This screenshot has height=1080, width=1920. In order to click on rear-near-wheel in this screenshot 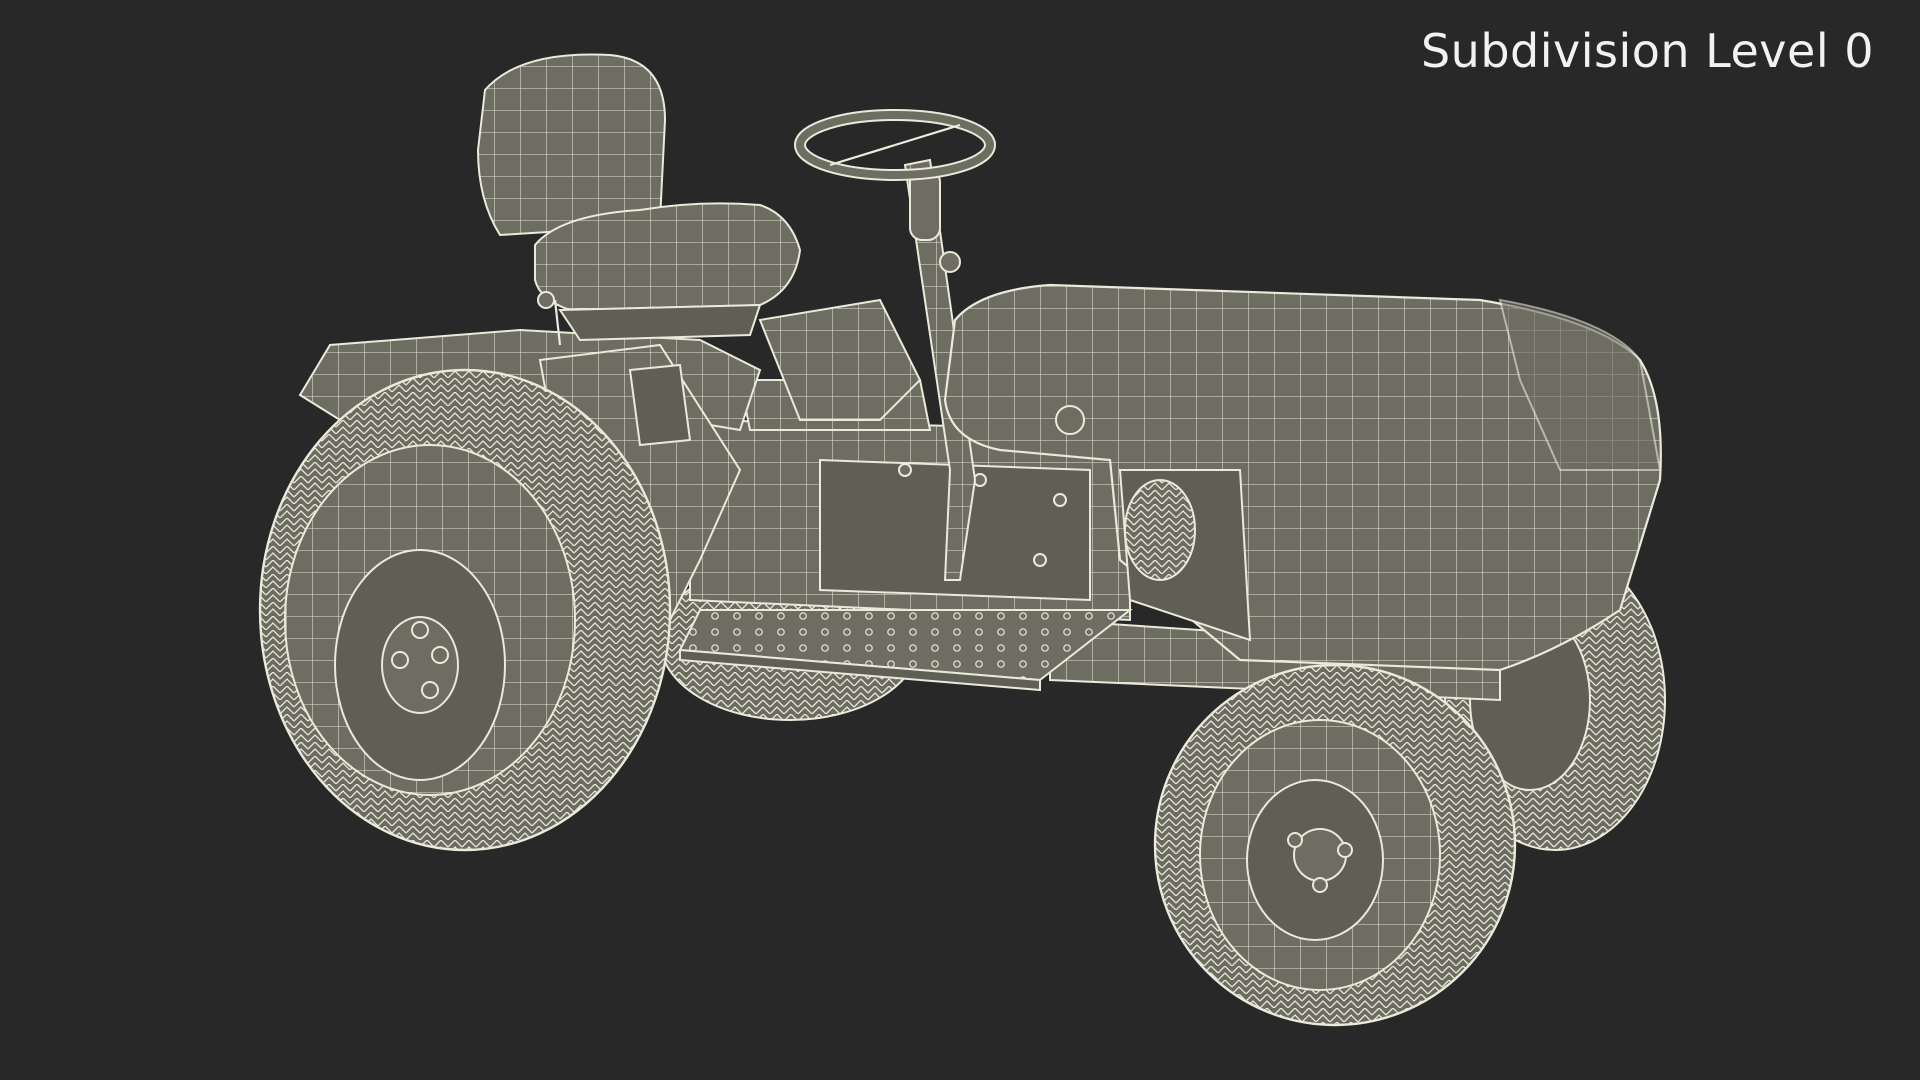, I will do `click(465, 610)`.